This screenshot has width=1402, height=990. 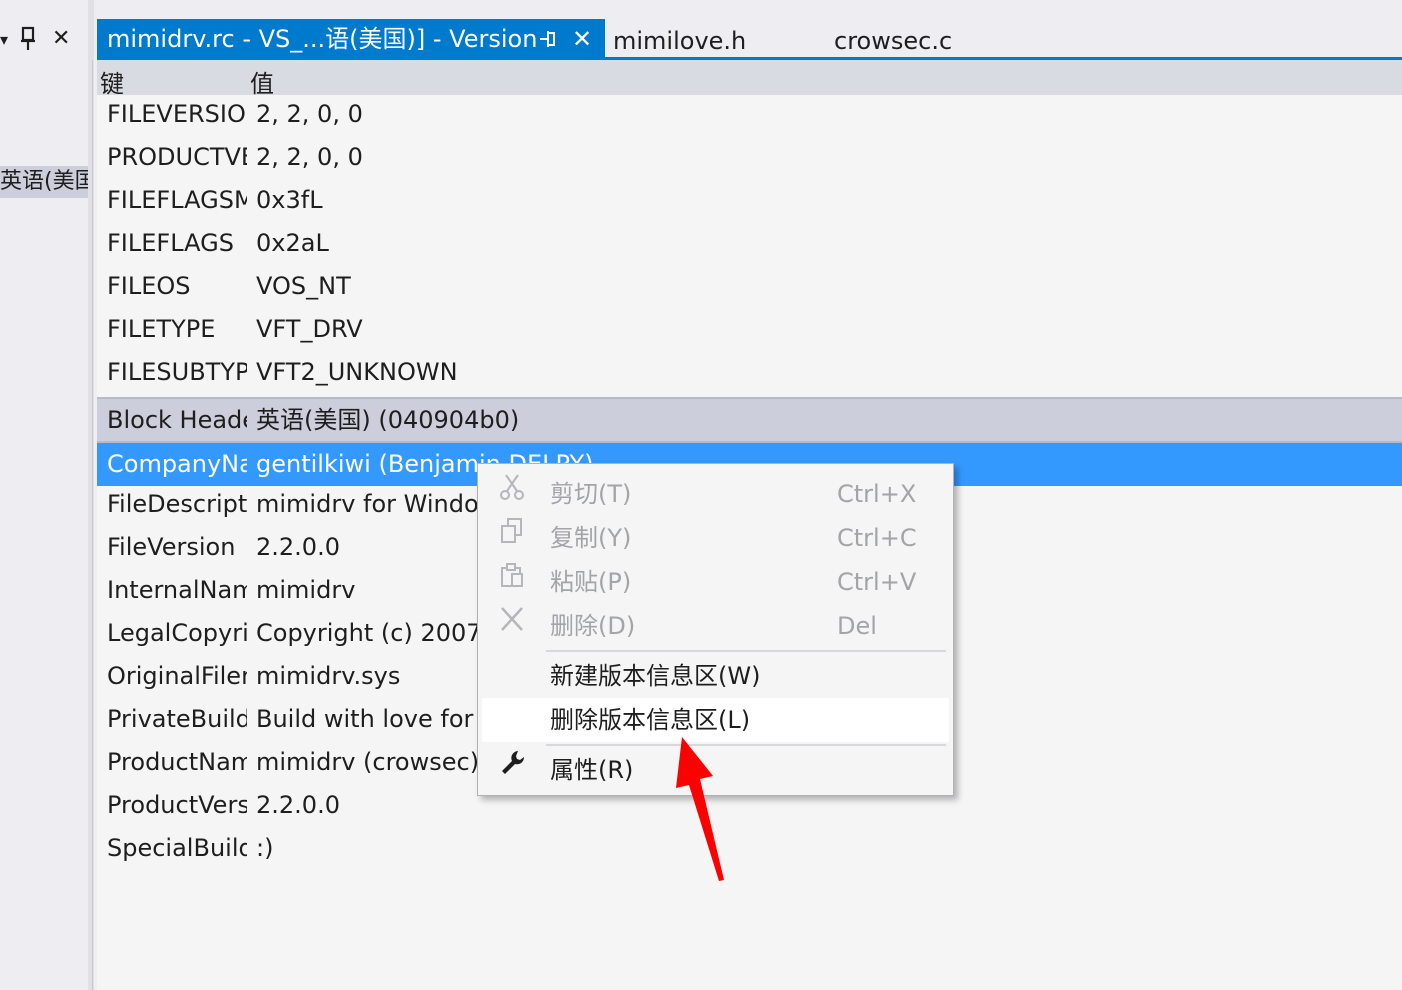 What do you see at coordinates (512, 626) in the screenshot?
I see `delete-x-icon` at bounding box center [512, 626].